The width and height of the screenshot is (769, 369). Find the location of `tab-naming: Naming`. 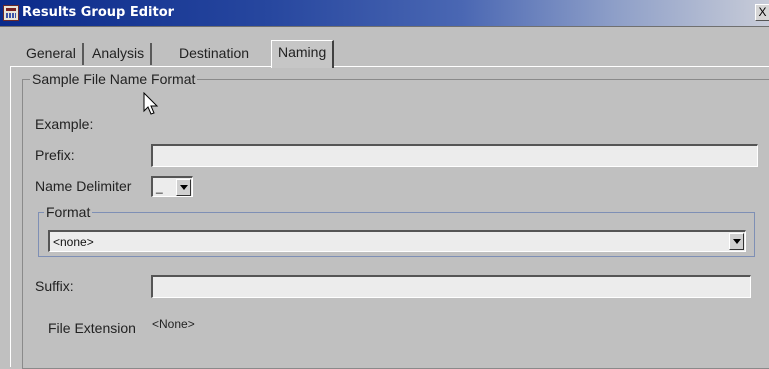

tab-naming: Naming is located at coordinates (303, 54).